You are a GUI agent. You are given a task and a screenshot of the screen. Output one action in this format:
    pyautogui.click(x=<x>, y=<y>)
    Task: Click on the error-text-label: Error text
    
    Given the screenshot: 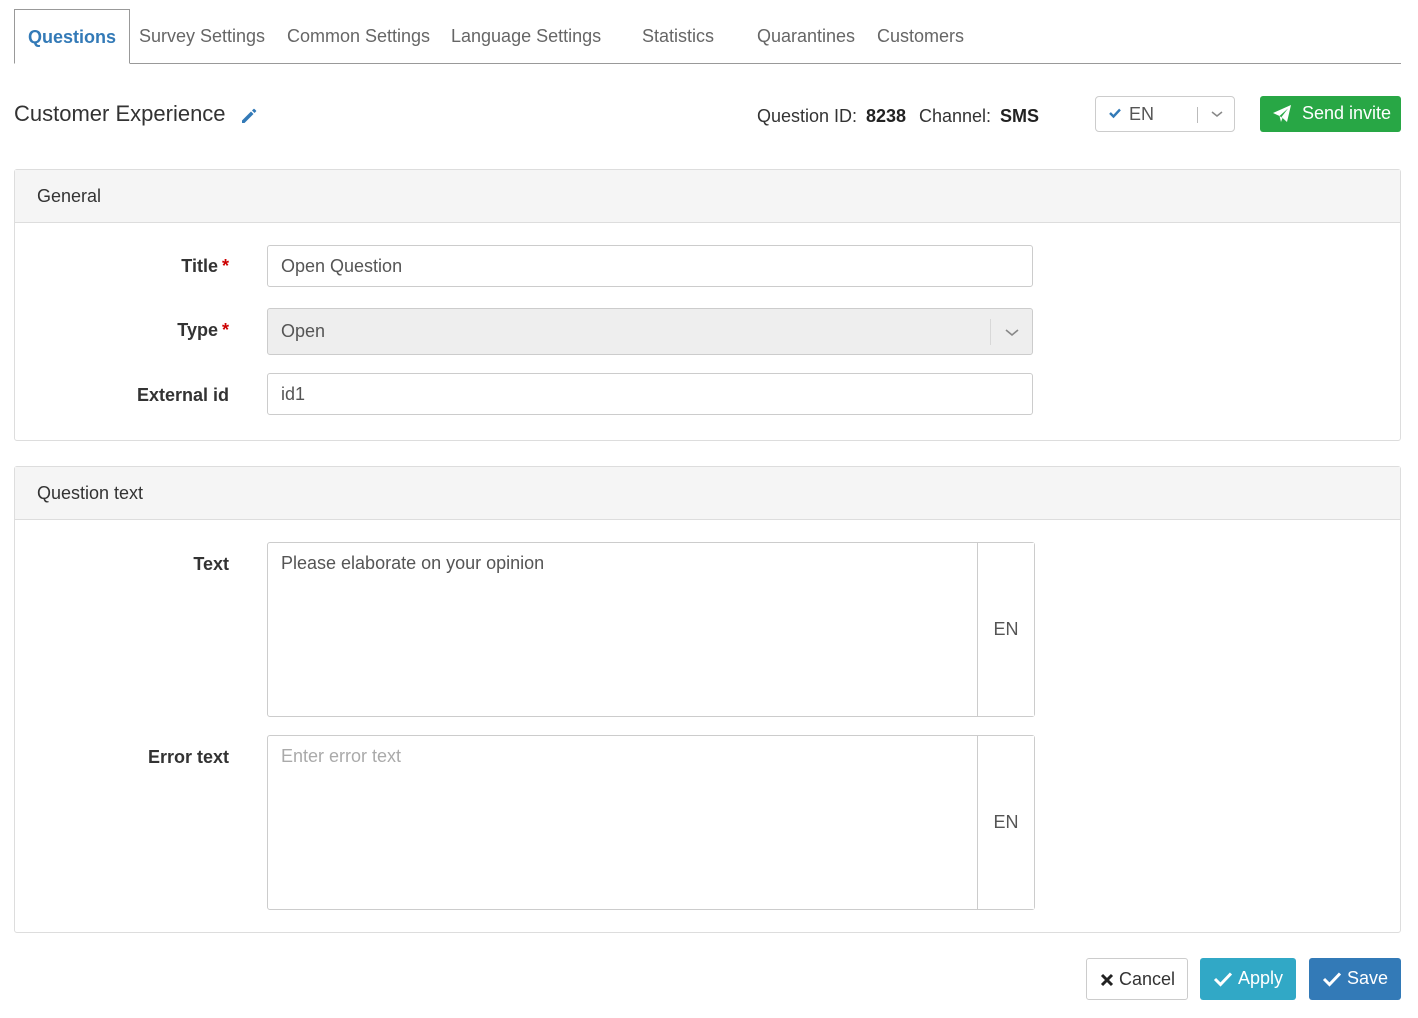 What is the action you would take?
    pyautogui.click(x=188, y=757)
    